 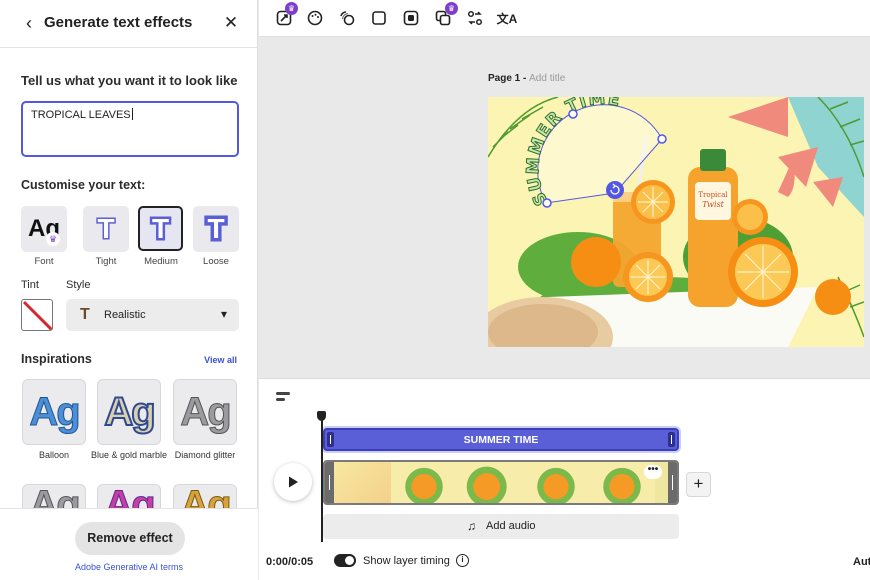 I want to click on music-note-icon: ♫, so click(x=471, y=526).